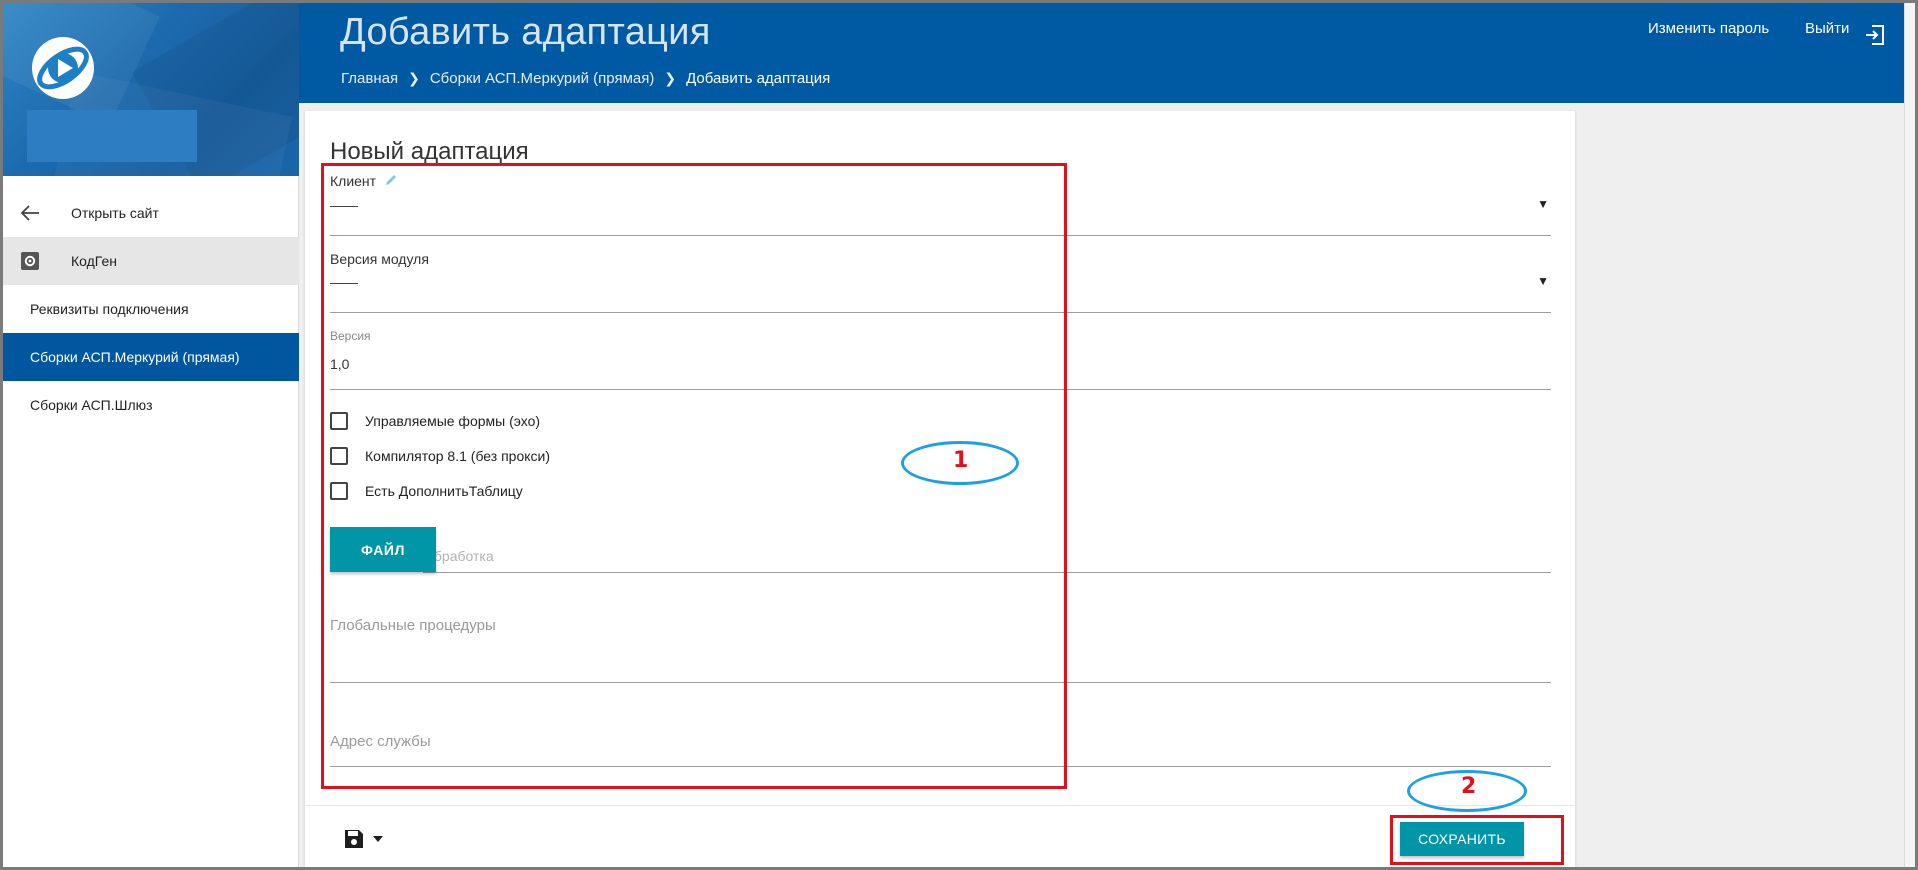 The image size is (1918, 870). Describe the element at coordinates (1909, 435) in the screenshot. I see `page-scrollbar` at that location.